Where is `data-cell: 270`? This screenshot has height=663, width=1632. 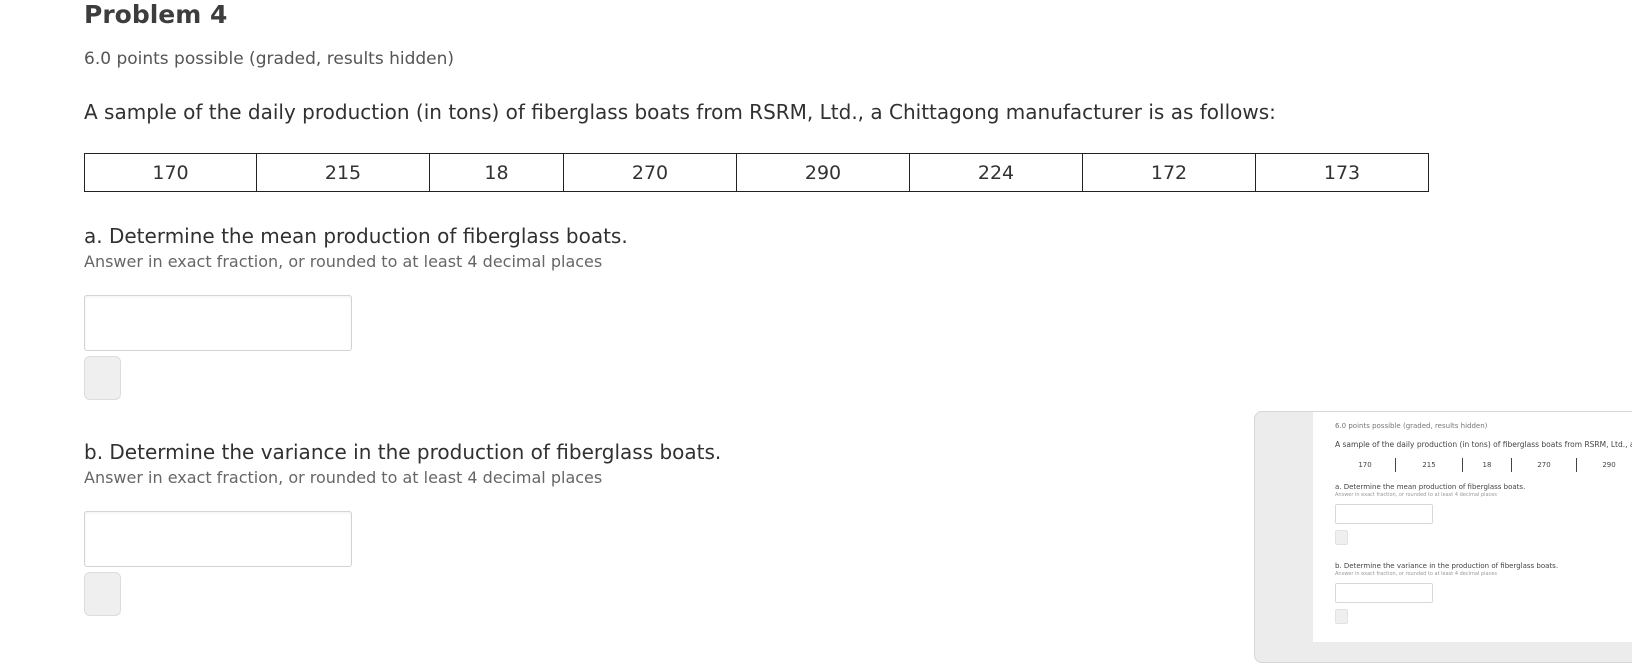 data-cell: 270 is located at coordinates (650, 173).